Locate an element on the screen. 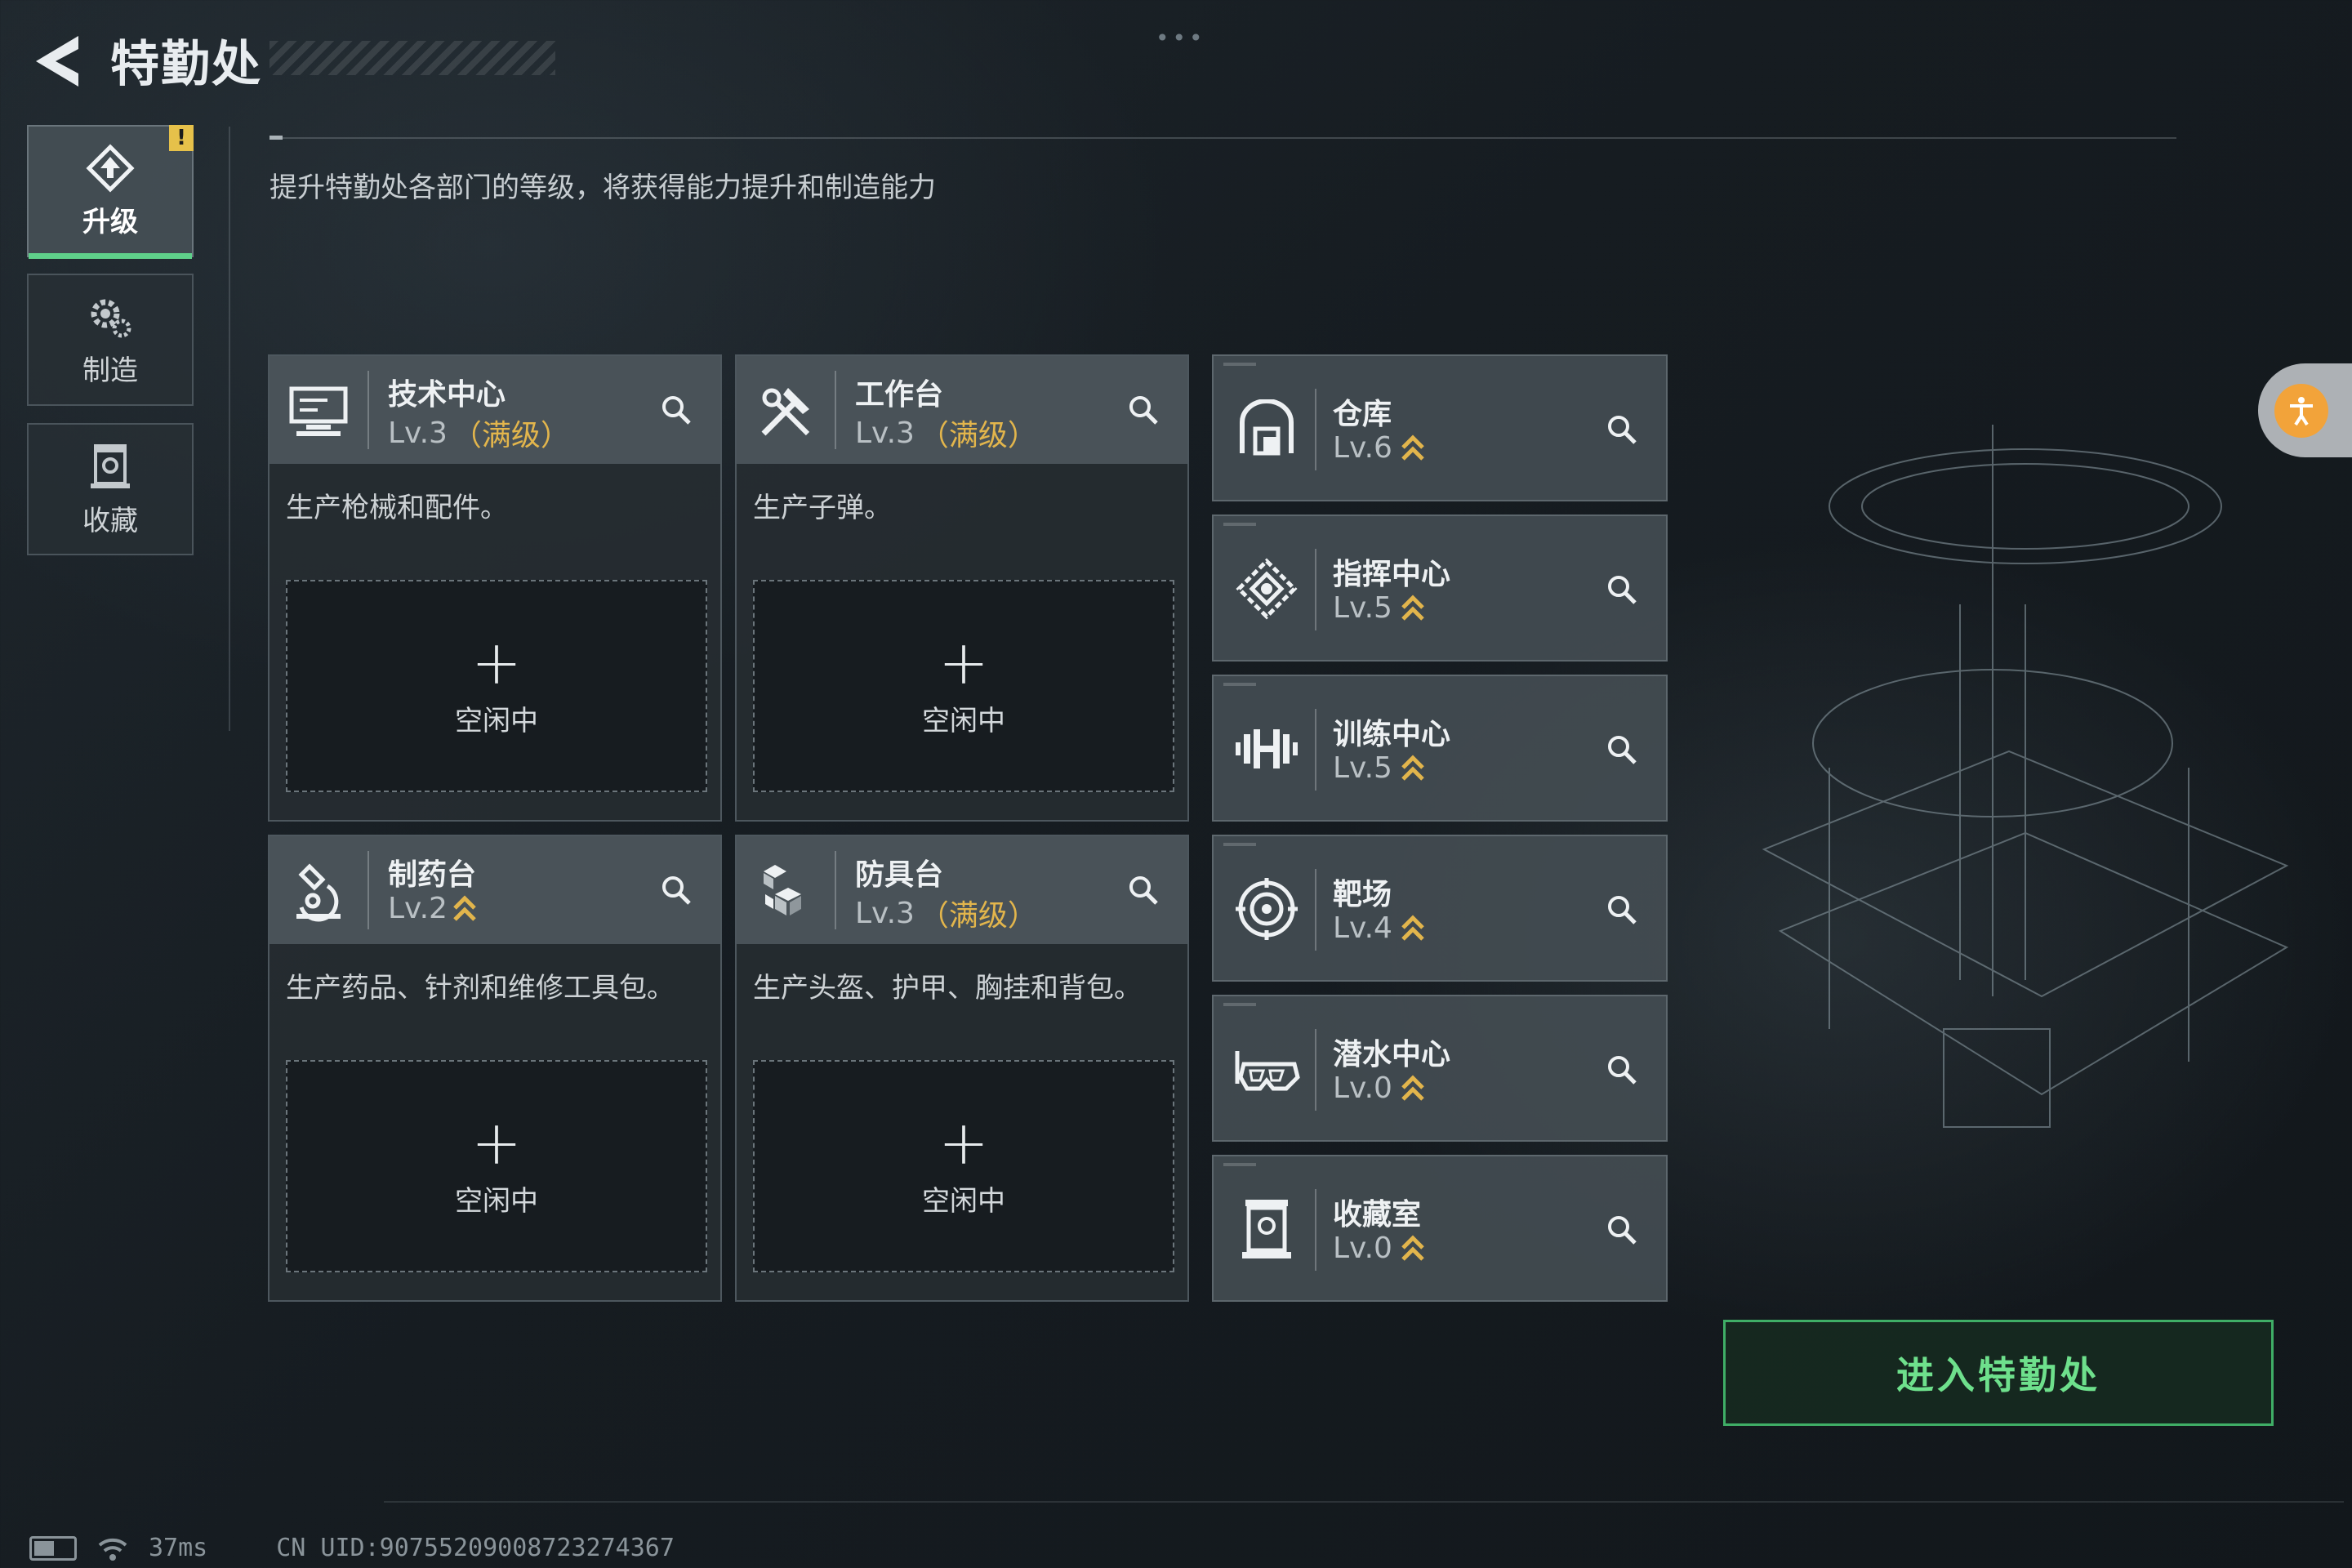  production-card-tech-center: 技术中心 Lv.3 （满级） 生产枪械和配件。 + 空闲中 is located at coordinates (495, 588).